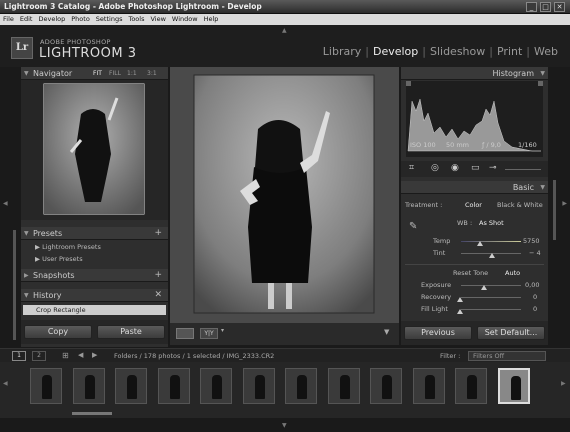 Image resolution: width=570 pixels, height=432 pixels. What do you see at coordinates (512, 273) in the screenshot?
I see `tone-auto: Auto` at bounding box center [512, 273].